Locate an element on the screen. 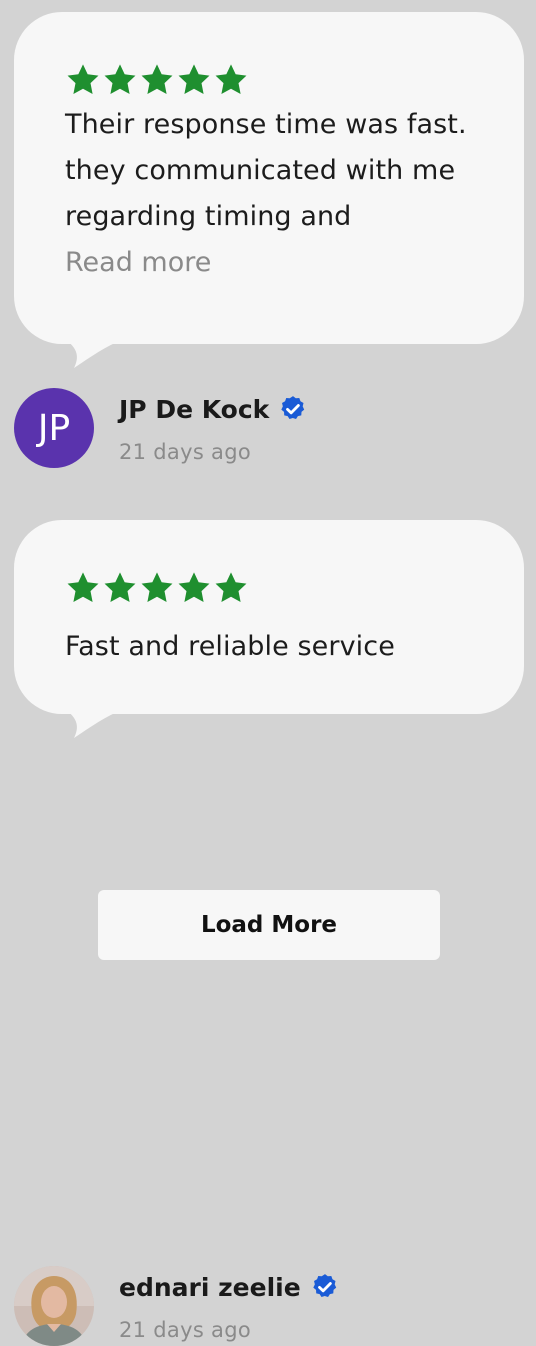 The height and width of the screenshot is (1346, 536). author-name: JP De Kock is located at coordinates (194, 409).